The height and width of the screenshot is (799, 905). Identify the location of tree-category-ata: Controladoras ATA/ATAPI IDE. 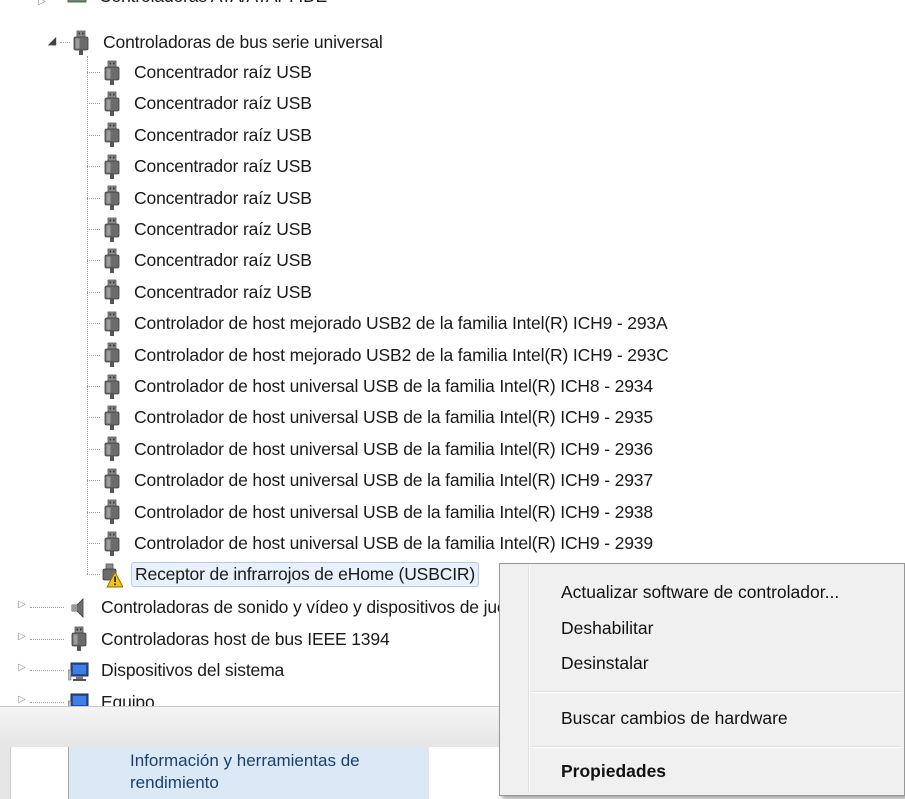
(198, 6).